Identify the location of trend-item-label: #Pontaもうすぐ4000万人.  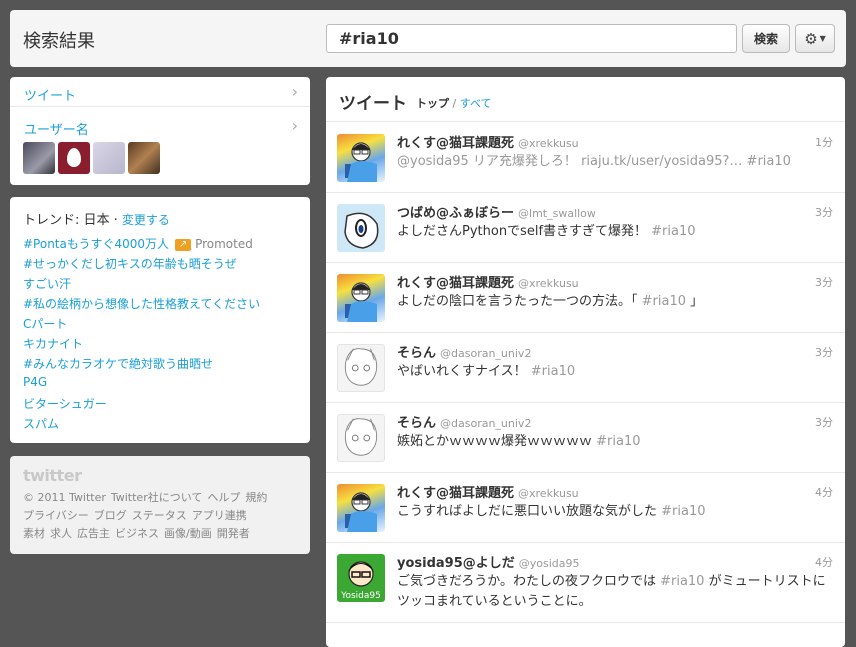
(96, 244).